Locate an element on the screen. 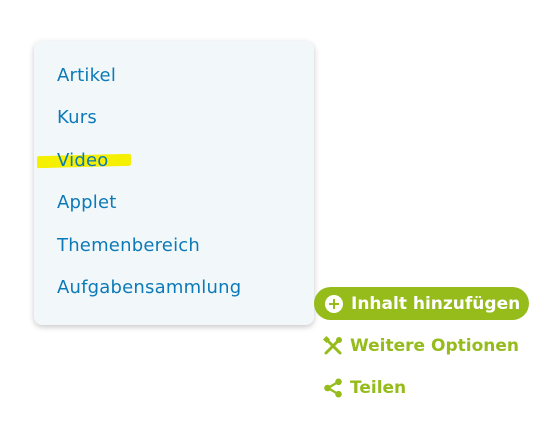  menu-item-video: Video is located at coordinates (84, 161).